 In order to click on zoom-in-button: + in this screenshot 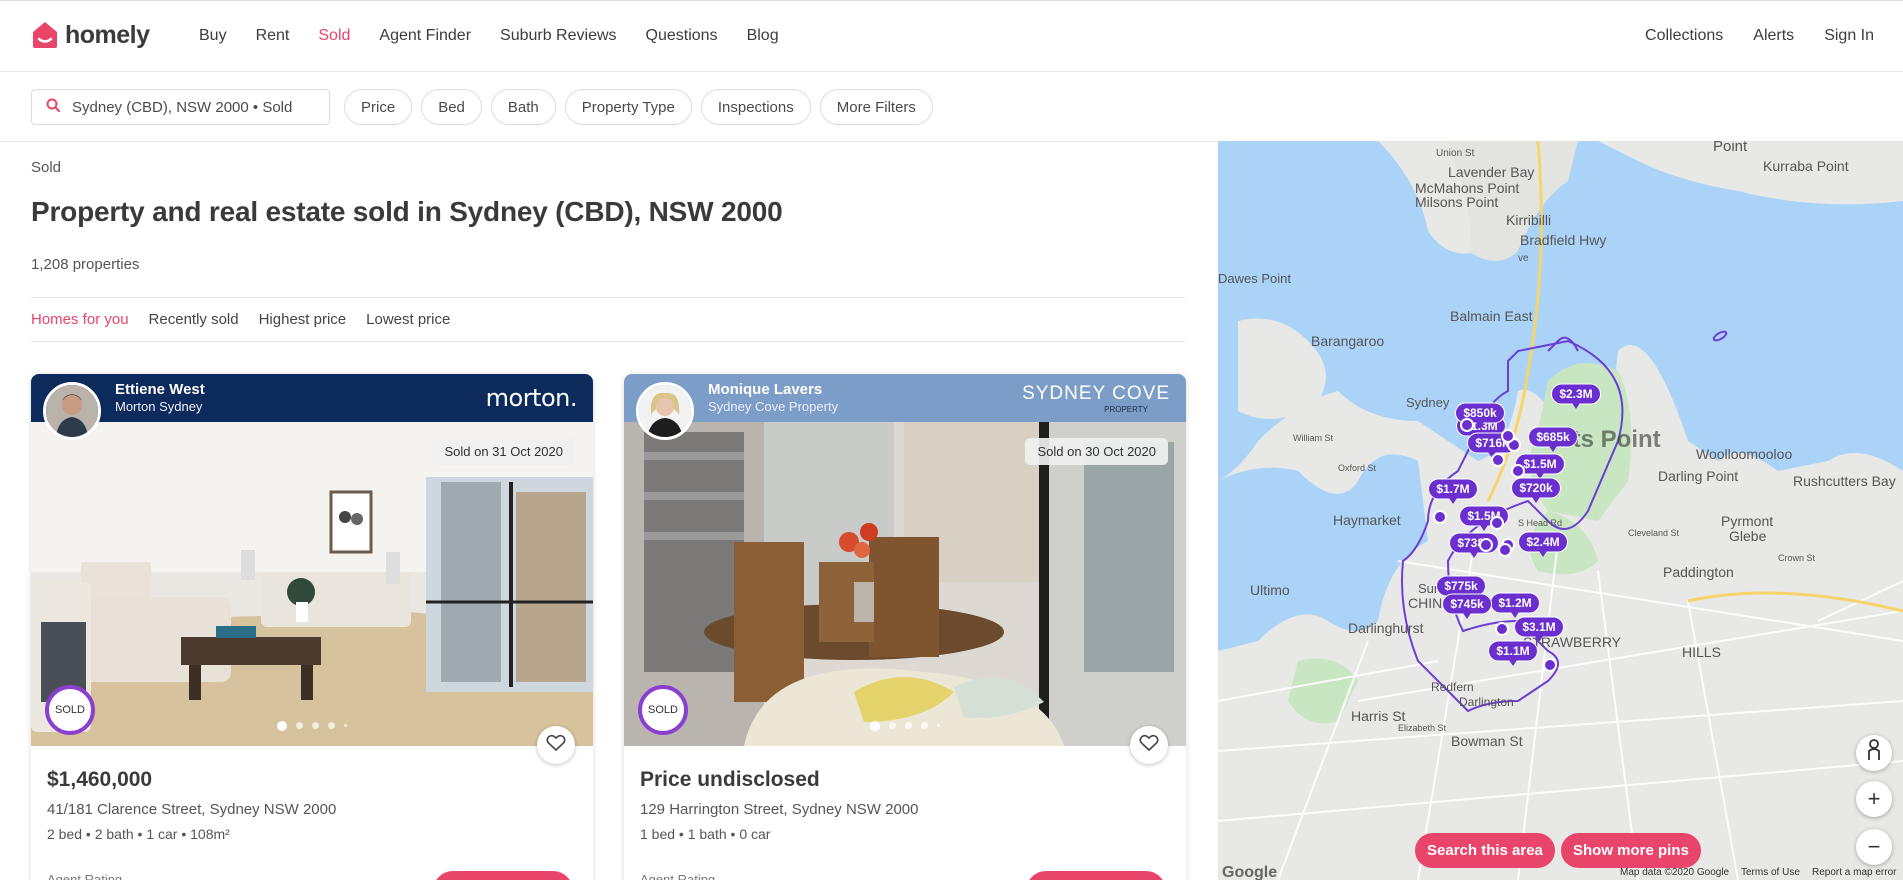, I will do `click(1874, 799)`.